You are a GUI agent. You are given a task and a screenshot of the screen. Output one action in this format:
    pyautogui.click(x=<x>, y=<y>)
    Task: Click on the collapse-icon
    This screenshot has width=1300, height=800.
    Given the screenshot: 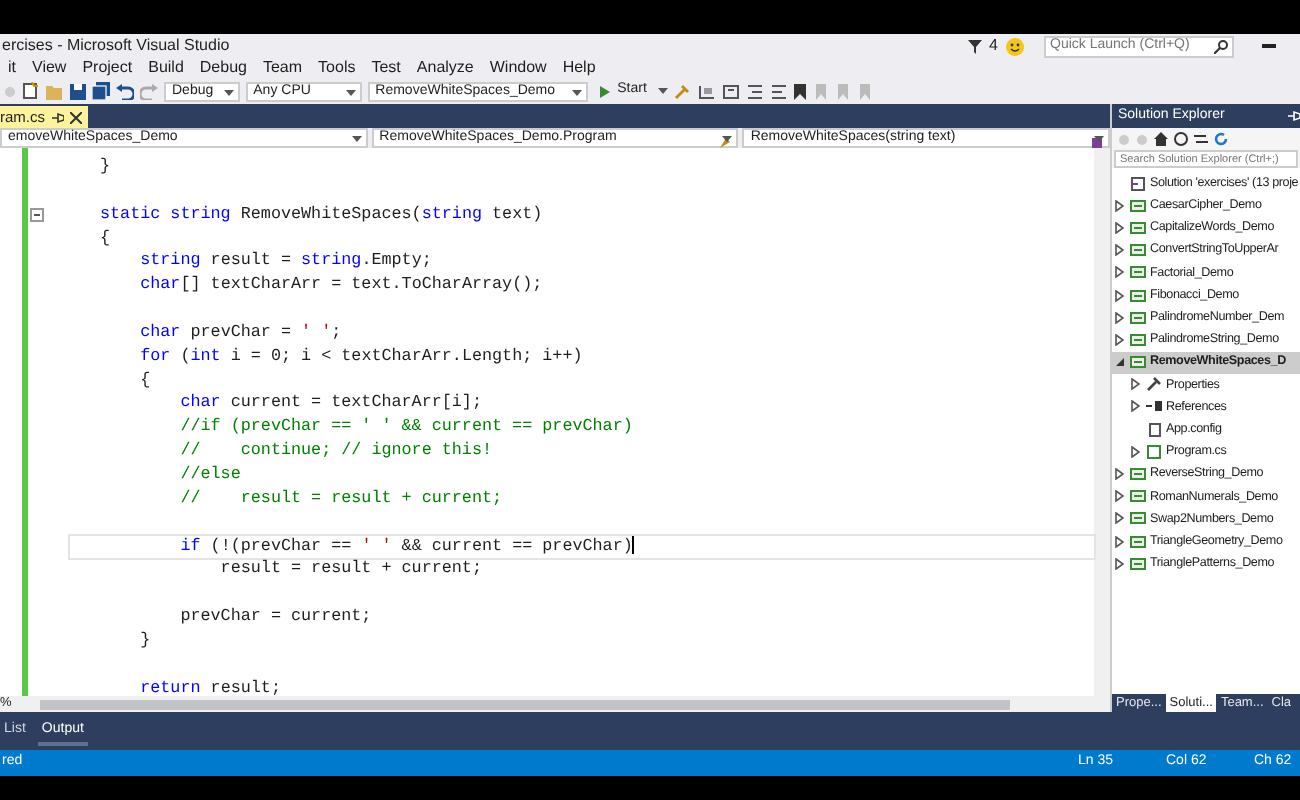 What is the action you would take?
    pyautogui.click(x=37, y=214)
    